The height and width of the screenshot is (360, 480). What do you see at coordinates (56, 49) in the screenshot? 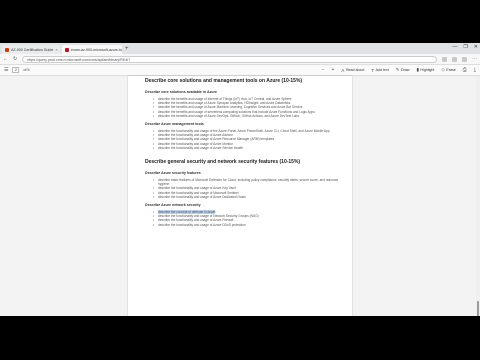
I see `close-tab-icon: ×` at bounding box center [56, 49].